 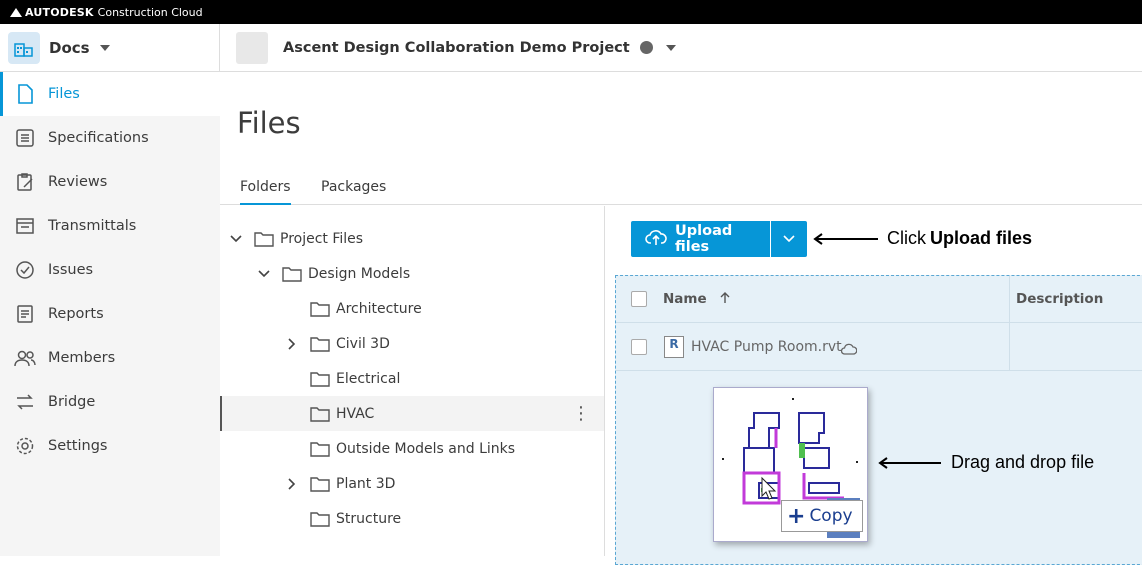 I want to click on tree-item-architecture: Architecture, so click(x=412, y=308).